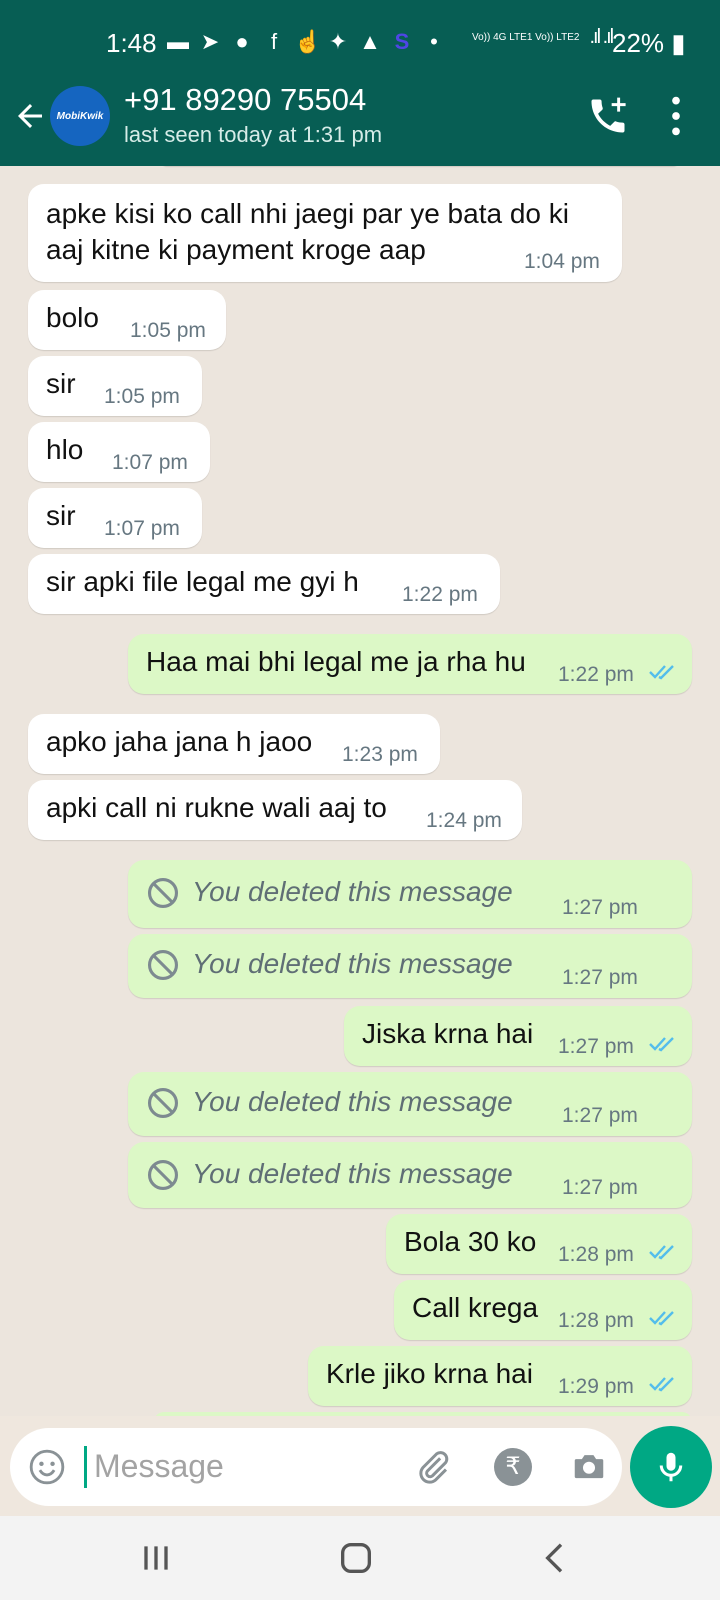 The height and width of the screenshot is (1600, 720). I want to click on message-input-bar: Message ₹, so click(316, 1467).